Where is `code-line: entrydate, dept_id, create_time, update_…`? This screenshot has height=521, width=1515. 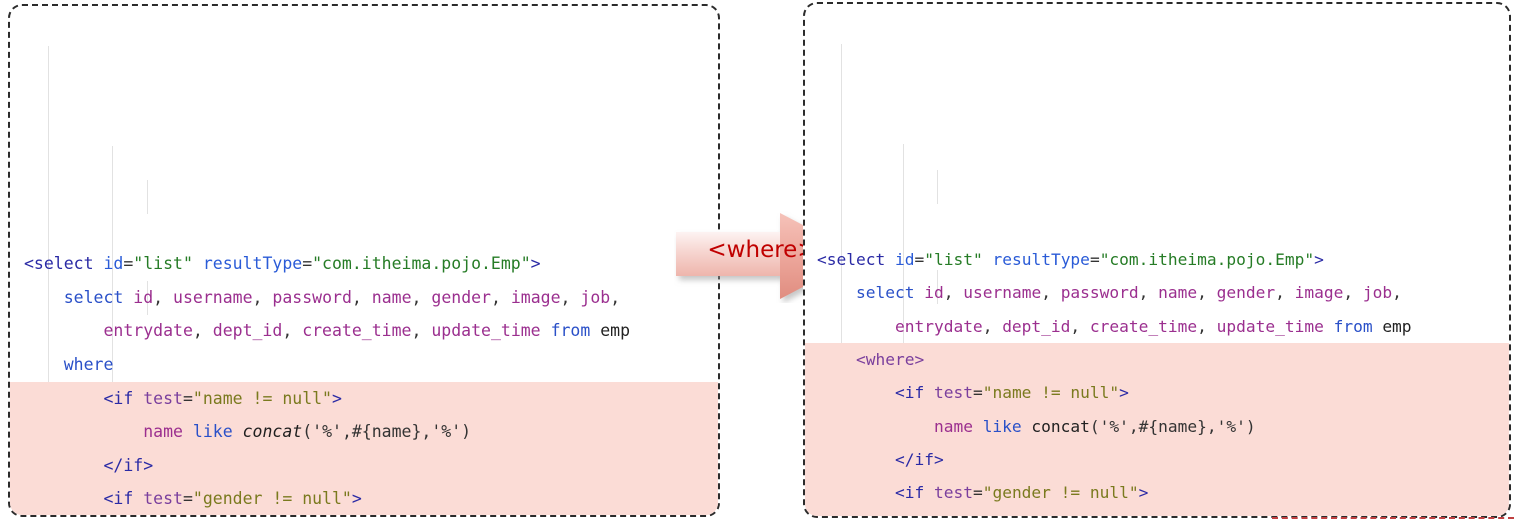
code-line: entrydate, dept_id, create_time, update_… is located at coordinates (1157, 326).